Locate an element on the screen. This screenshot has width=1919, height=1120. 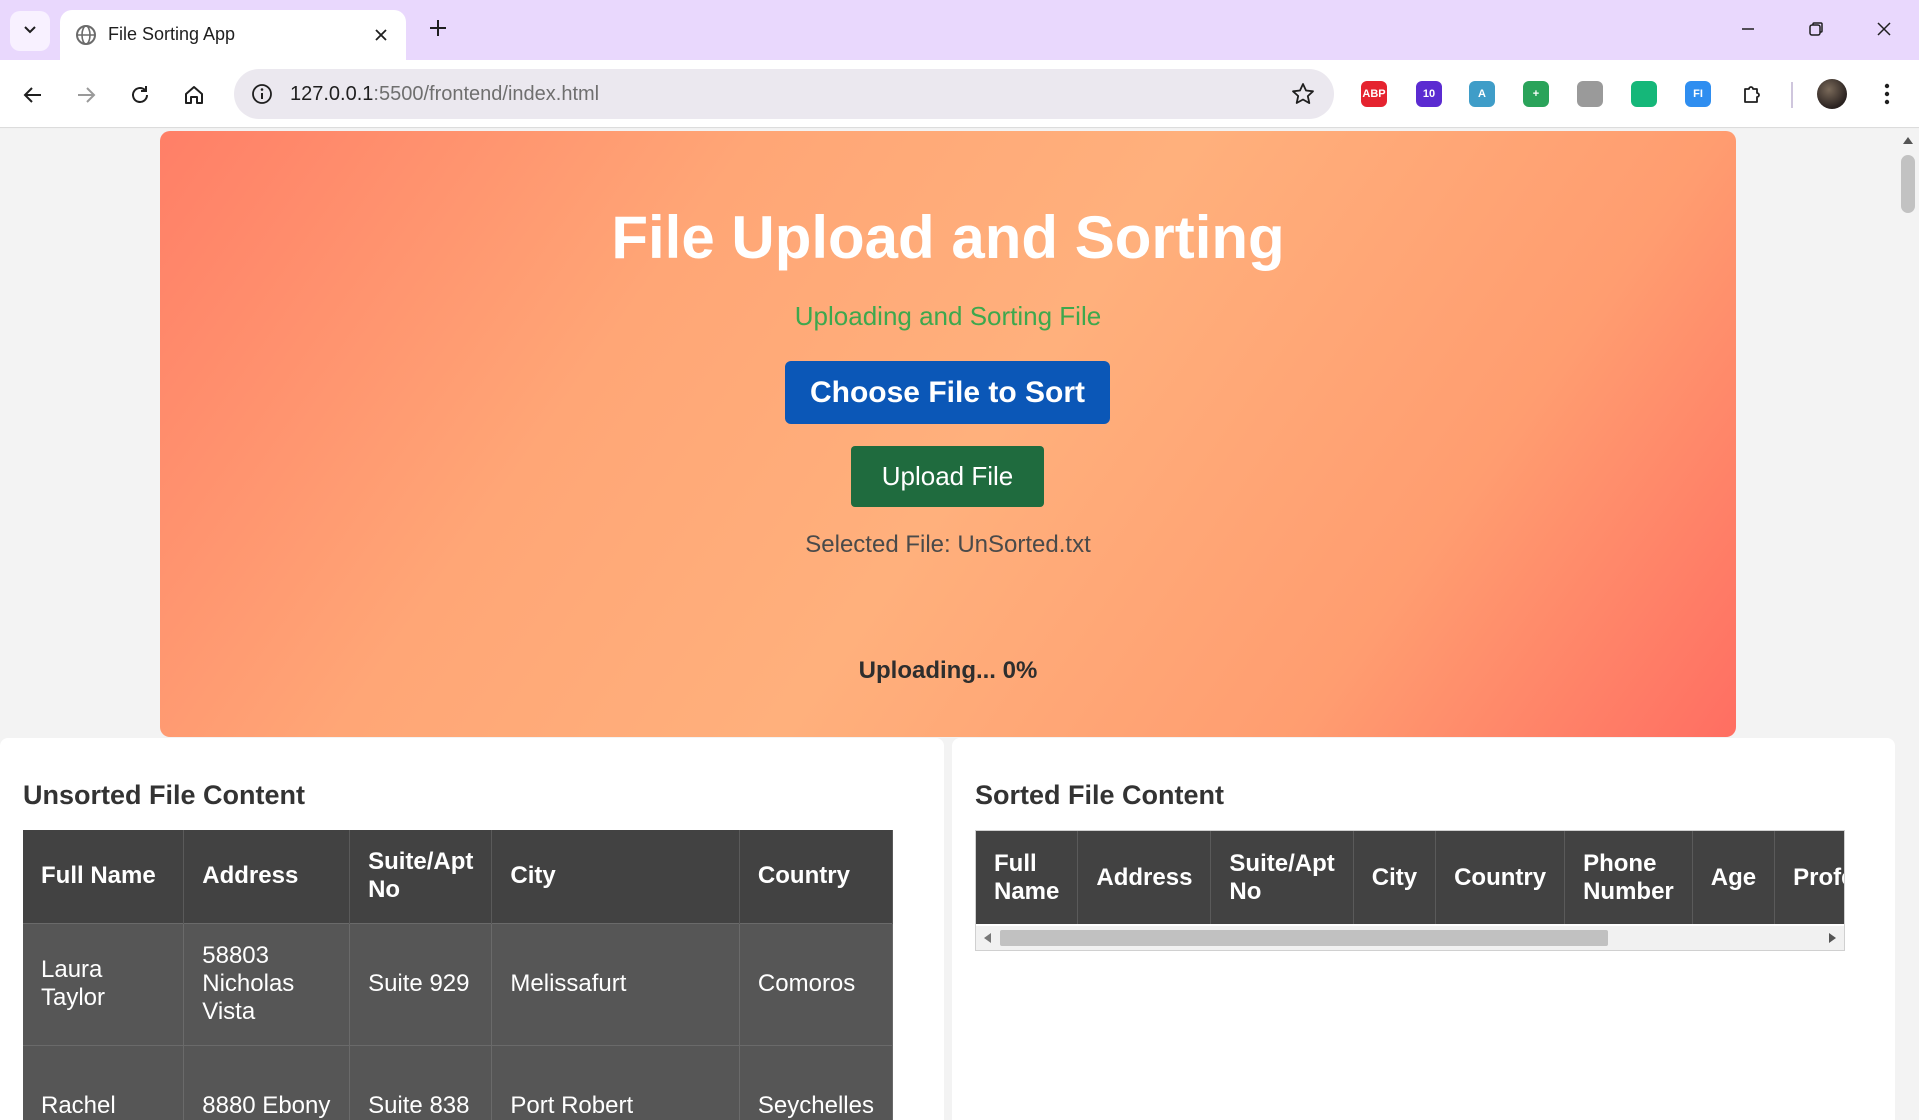
column-header: Age is located at coordinates (1734, 877).